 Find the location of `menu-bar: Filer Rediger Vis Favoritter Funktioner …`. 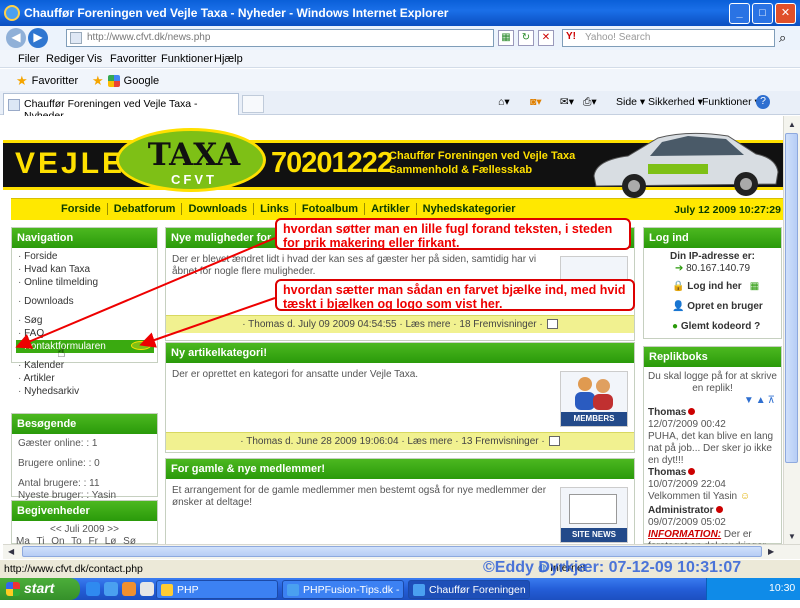

menu-bar: Filer Rediger Vis Favoritter Funktioner … is located at coordinates (400, 59).